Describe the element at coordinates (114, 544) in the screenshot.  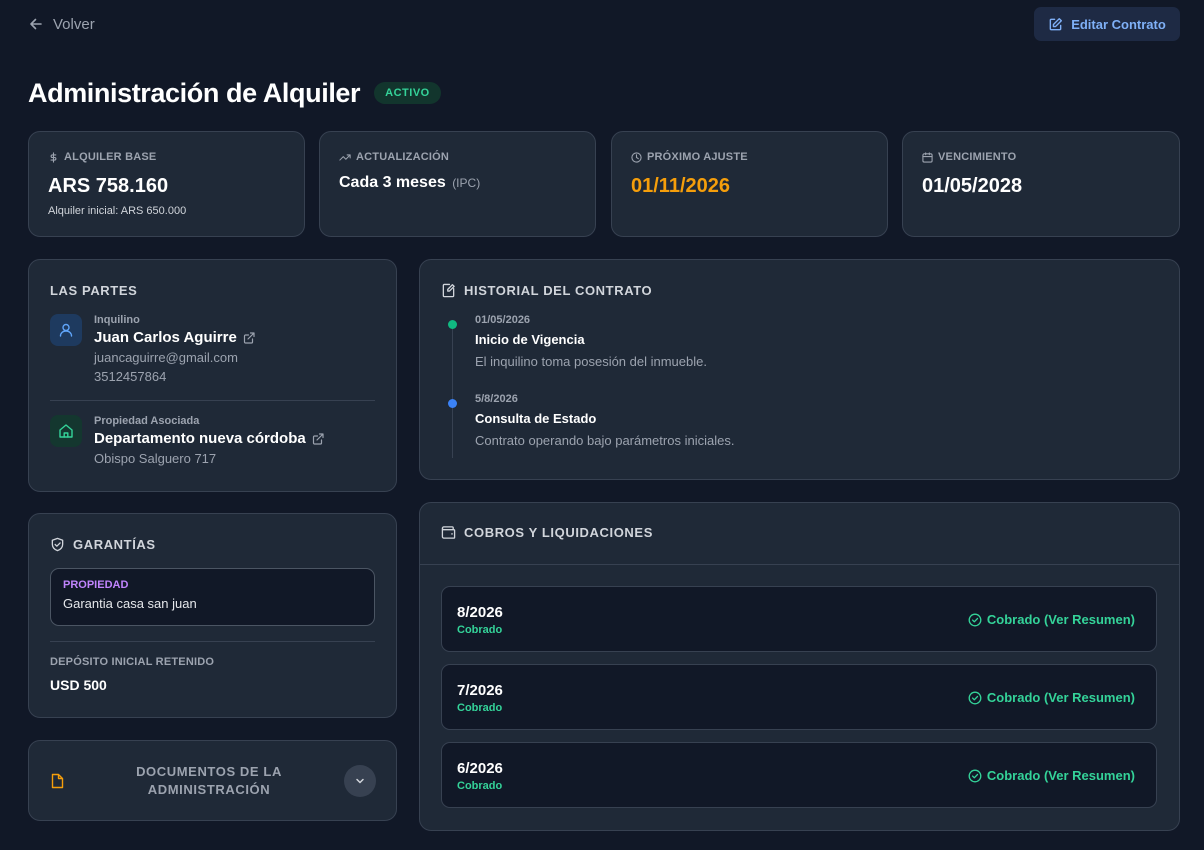
I see `guarantees-heading: GARANTÍAS` at that location.